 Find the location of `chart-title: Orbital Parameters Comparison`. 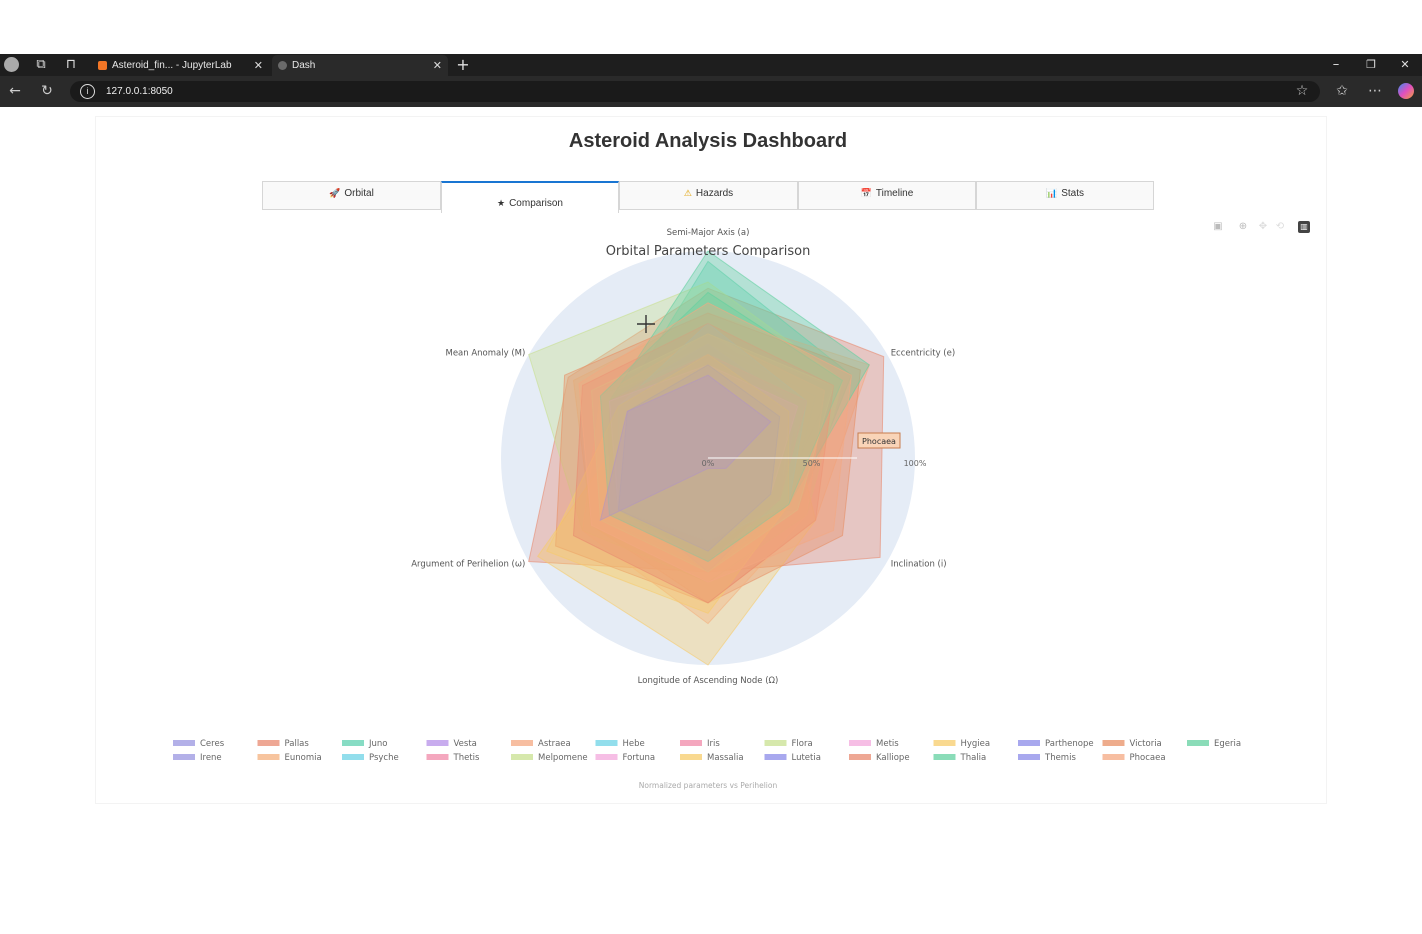

chart-title: Orbital Parameters Comparison is located at coordinates (708, 251).